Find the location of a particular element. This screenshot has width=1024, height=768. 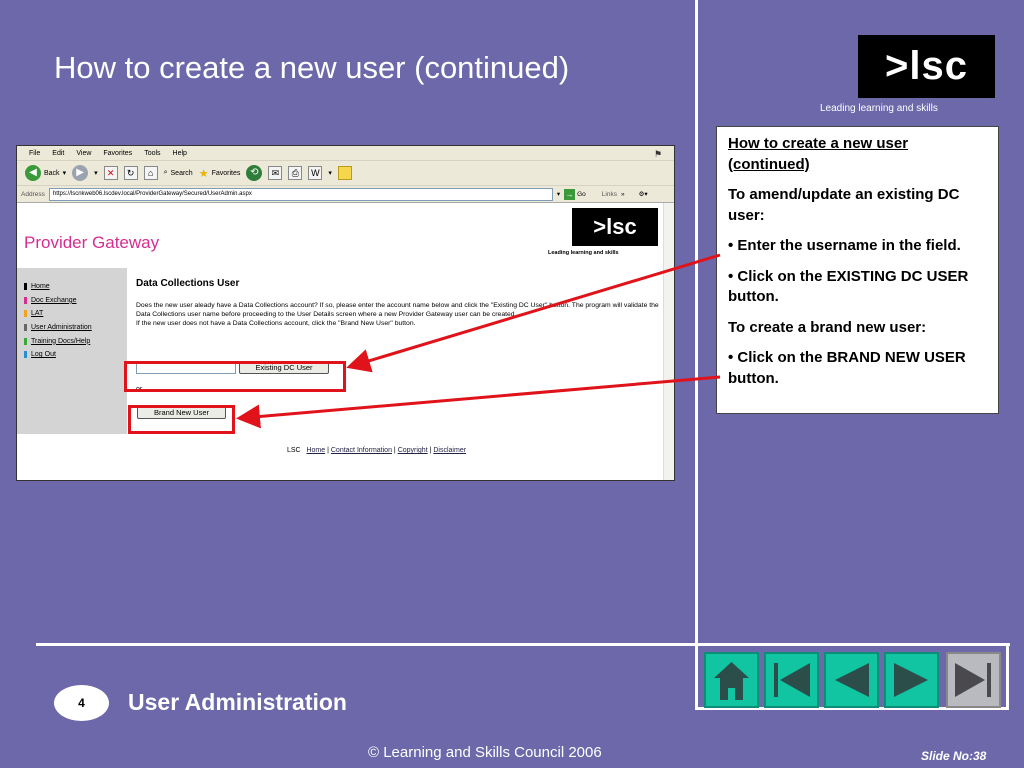

menu-view: View is located at coordinates (83, 153).